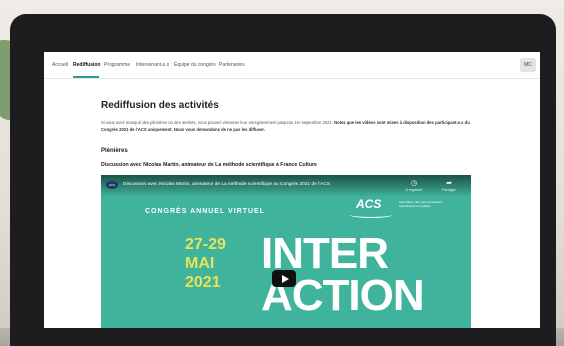  What do you see at coordinates (325, 253) in the screenshot?
I see `wordmark-line-1: INTER` at bounding box center [325, 253].